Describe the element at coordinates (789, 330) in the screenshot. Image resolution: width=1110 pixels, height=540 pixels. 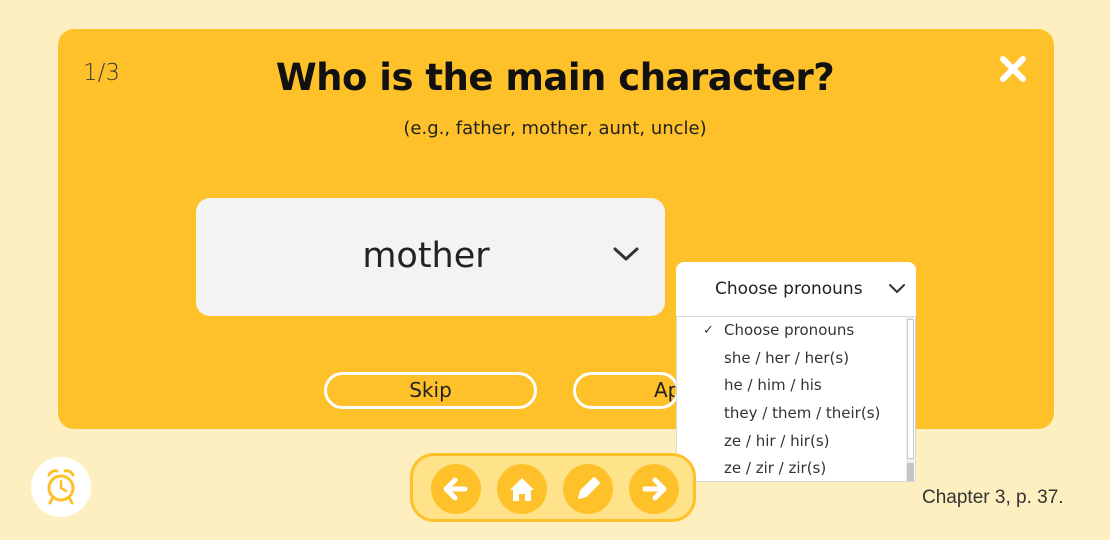
I see `pronoun-option-label: Choose pronouns` at that location.